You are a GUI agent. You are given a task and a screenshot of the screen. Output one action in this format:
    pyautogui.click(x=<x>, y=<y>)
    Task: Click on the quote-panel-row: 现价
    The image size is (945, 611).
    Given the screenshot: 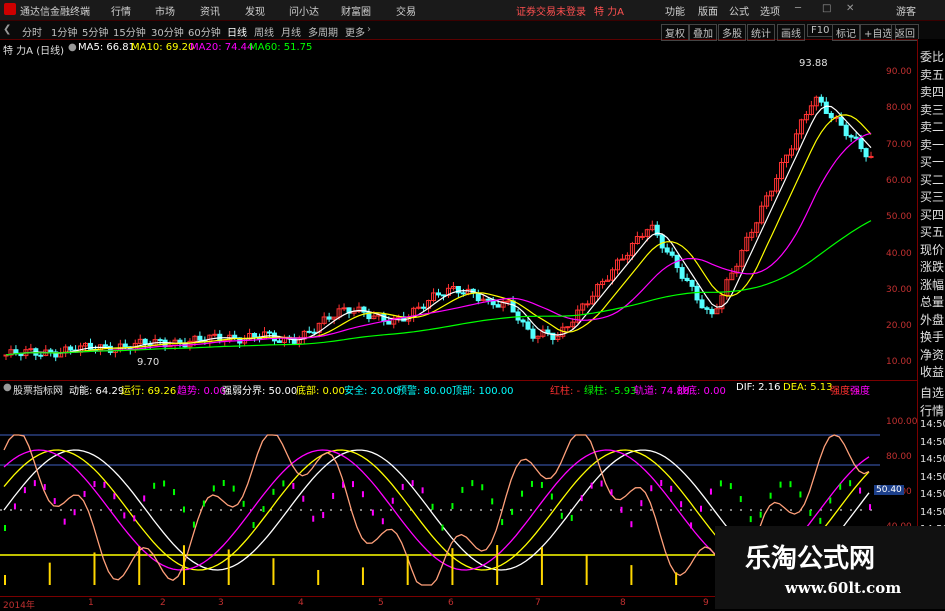 What is the action you would take?
    pyautogui.click(x=932, y=249)
    